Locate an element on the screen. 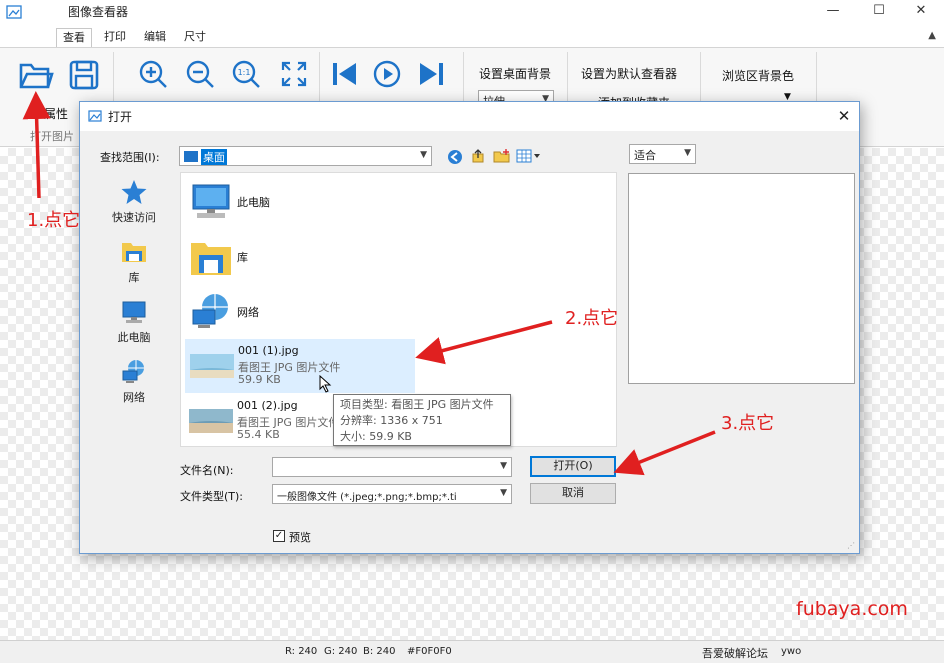  minimize-button: — is located at coordinates (833, 12).